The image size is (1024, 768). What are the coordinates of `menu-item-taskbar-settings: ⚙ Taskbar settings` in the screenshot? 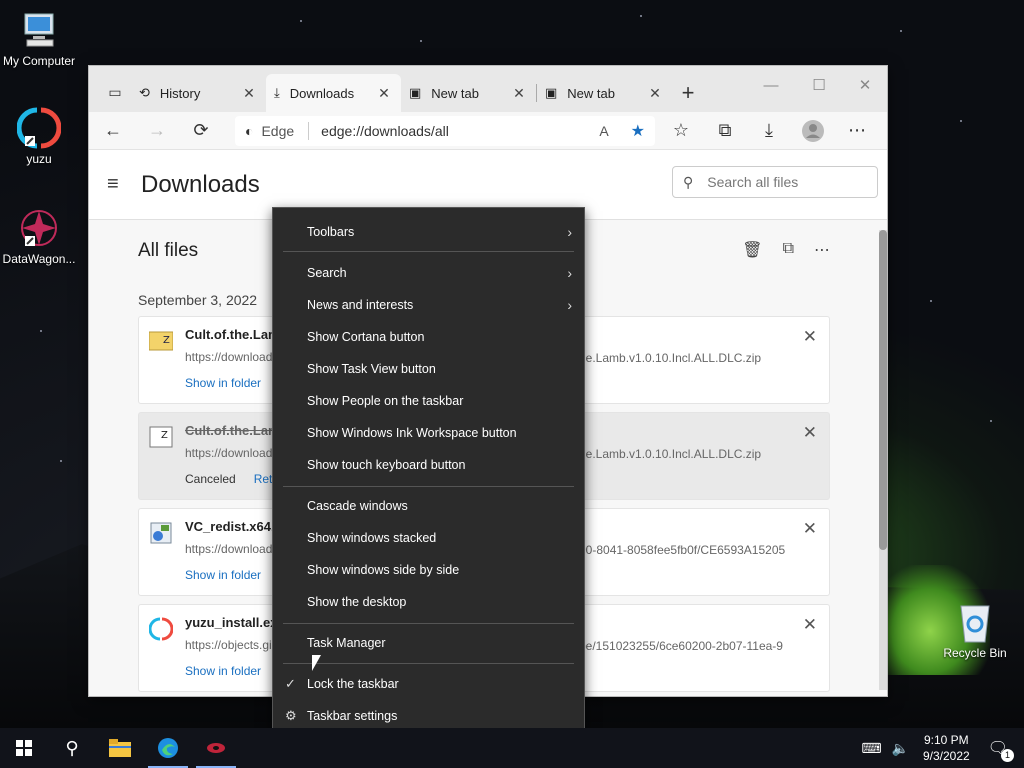 It's located at (429, 716).